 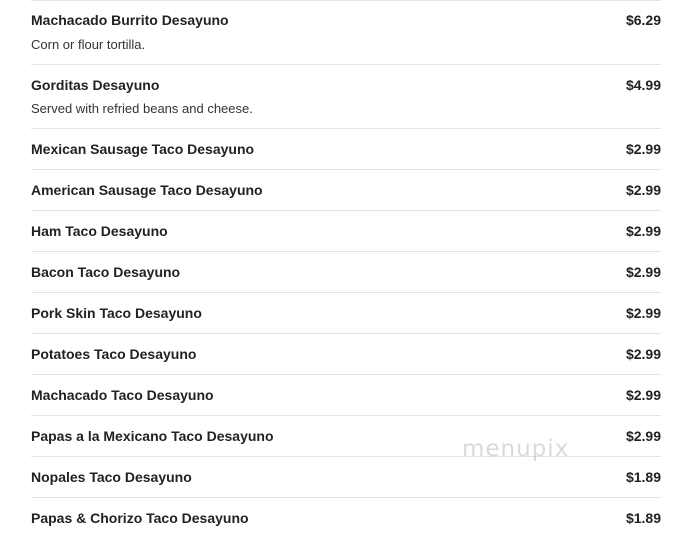 What do you see at coordinates (152, 436) in the screenshot?
I see `item-name: Papas a la Mexicano Taco Desayuno` at bounding box center [152, 436].